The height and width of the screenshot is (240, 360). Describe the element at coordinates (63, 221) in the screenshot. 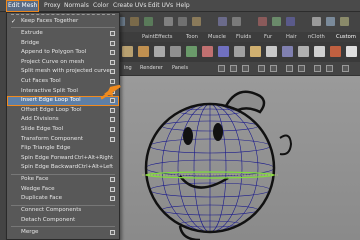

I see `menu-item-detach-component: Detach Component` at that location.